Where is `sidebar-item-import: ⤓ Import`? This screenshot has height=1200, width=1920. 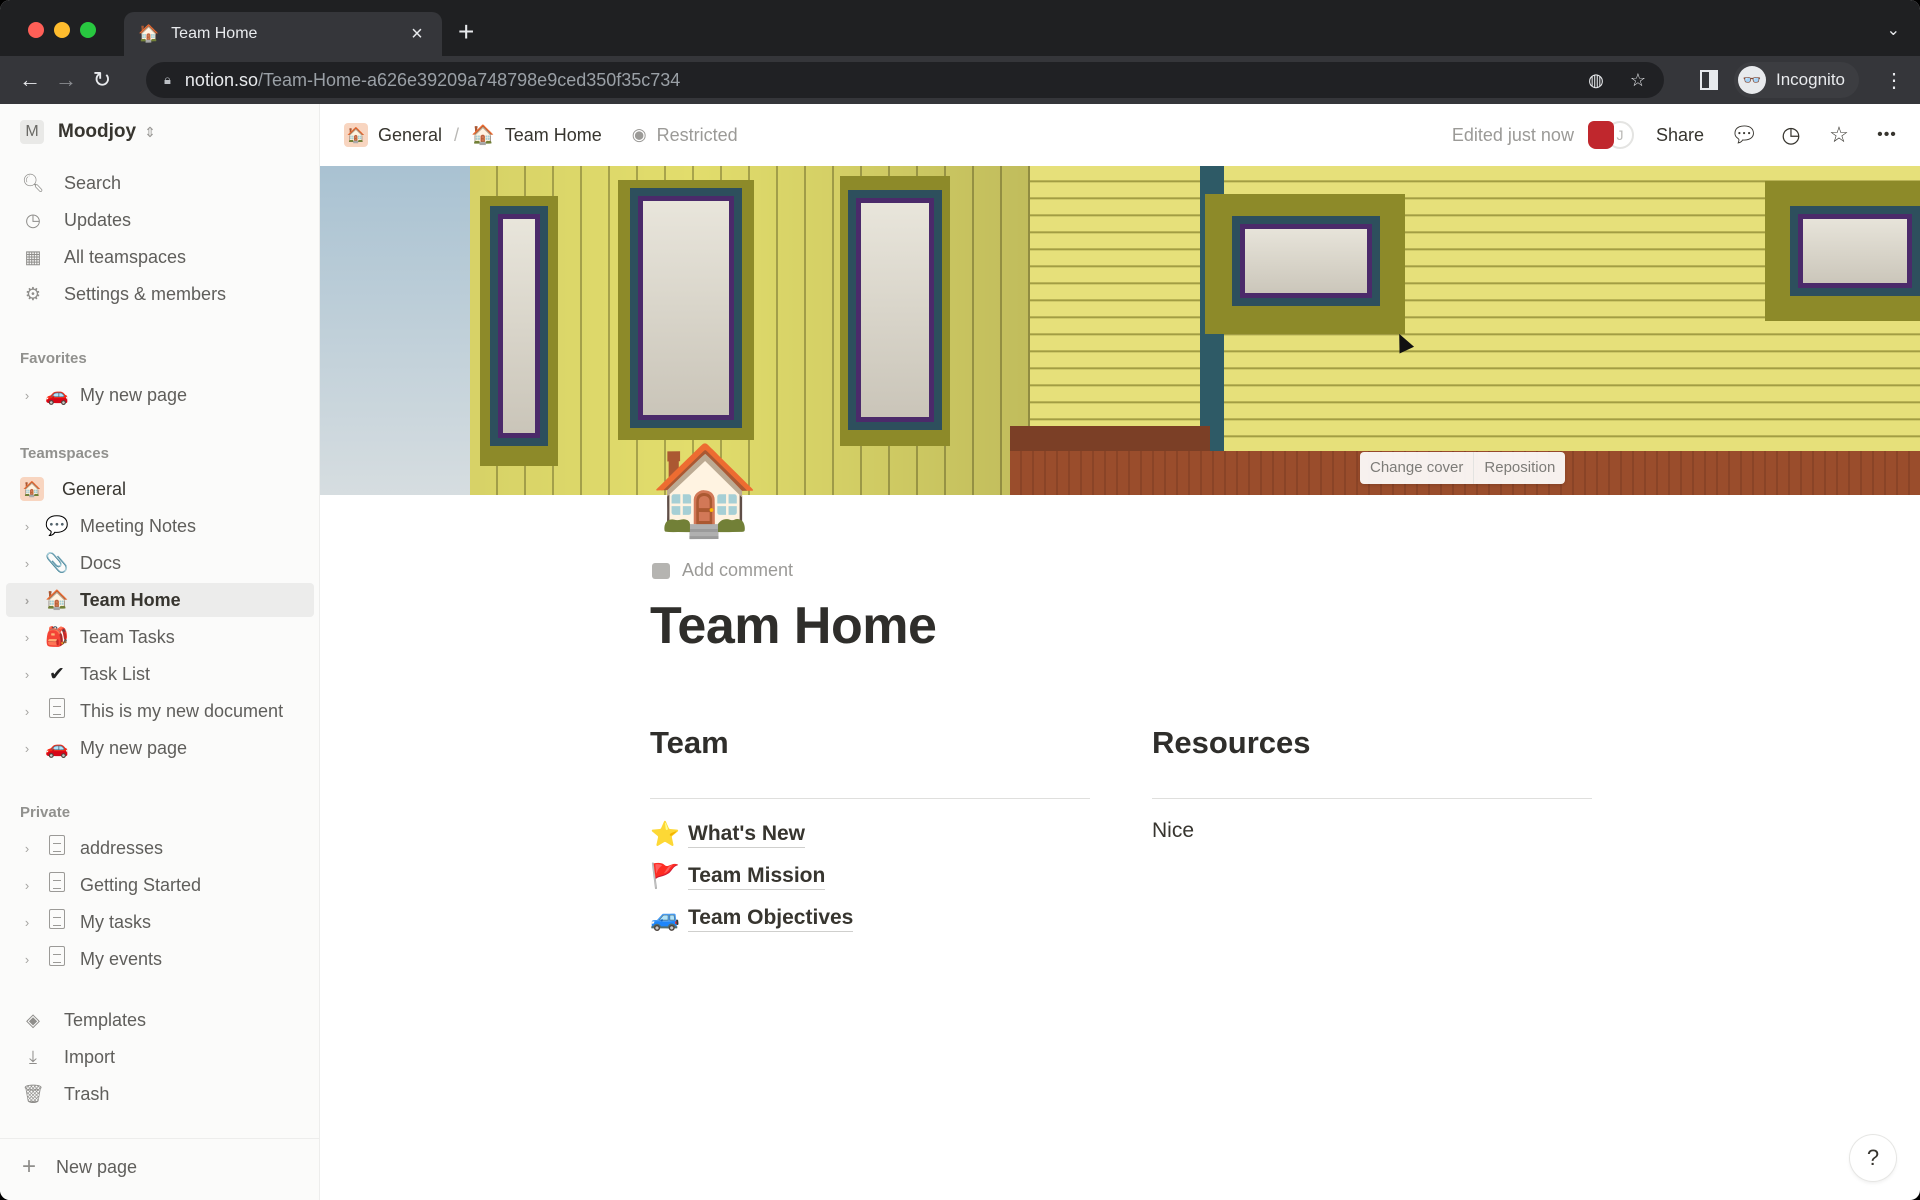
sidebar-item-import: ⤓ Import is located at coordinates (160, 1057).